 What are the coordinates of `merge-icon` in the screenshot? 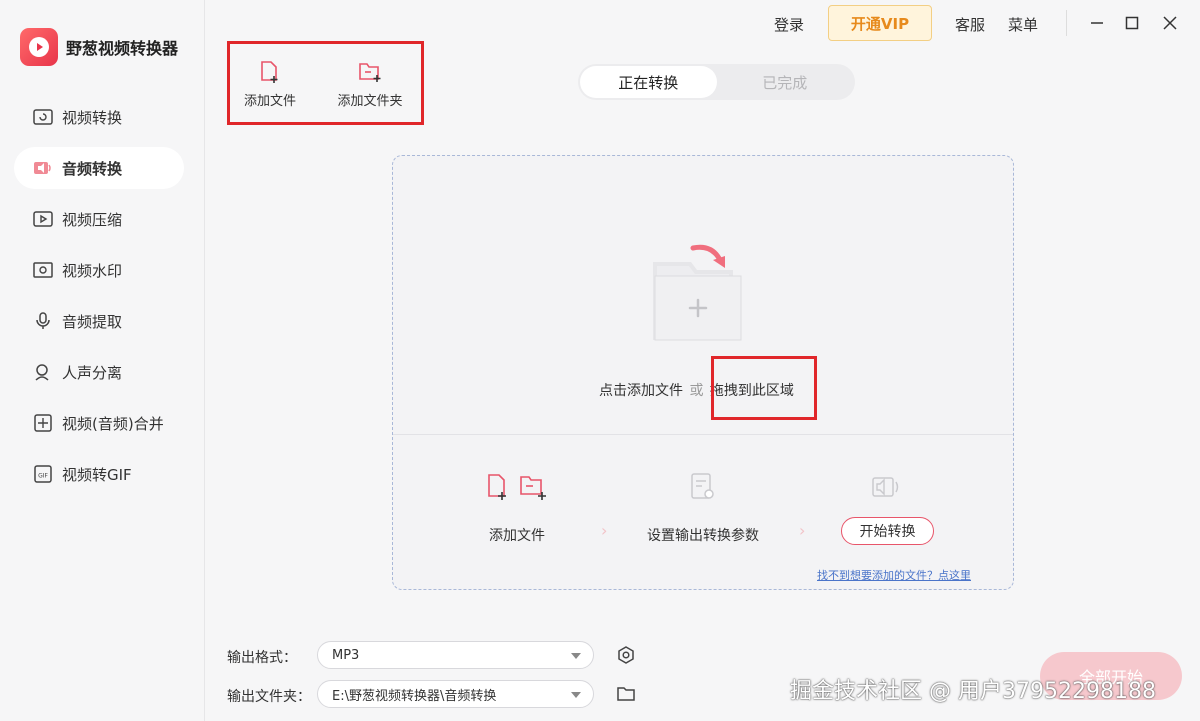 It's located at (43, 423).